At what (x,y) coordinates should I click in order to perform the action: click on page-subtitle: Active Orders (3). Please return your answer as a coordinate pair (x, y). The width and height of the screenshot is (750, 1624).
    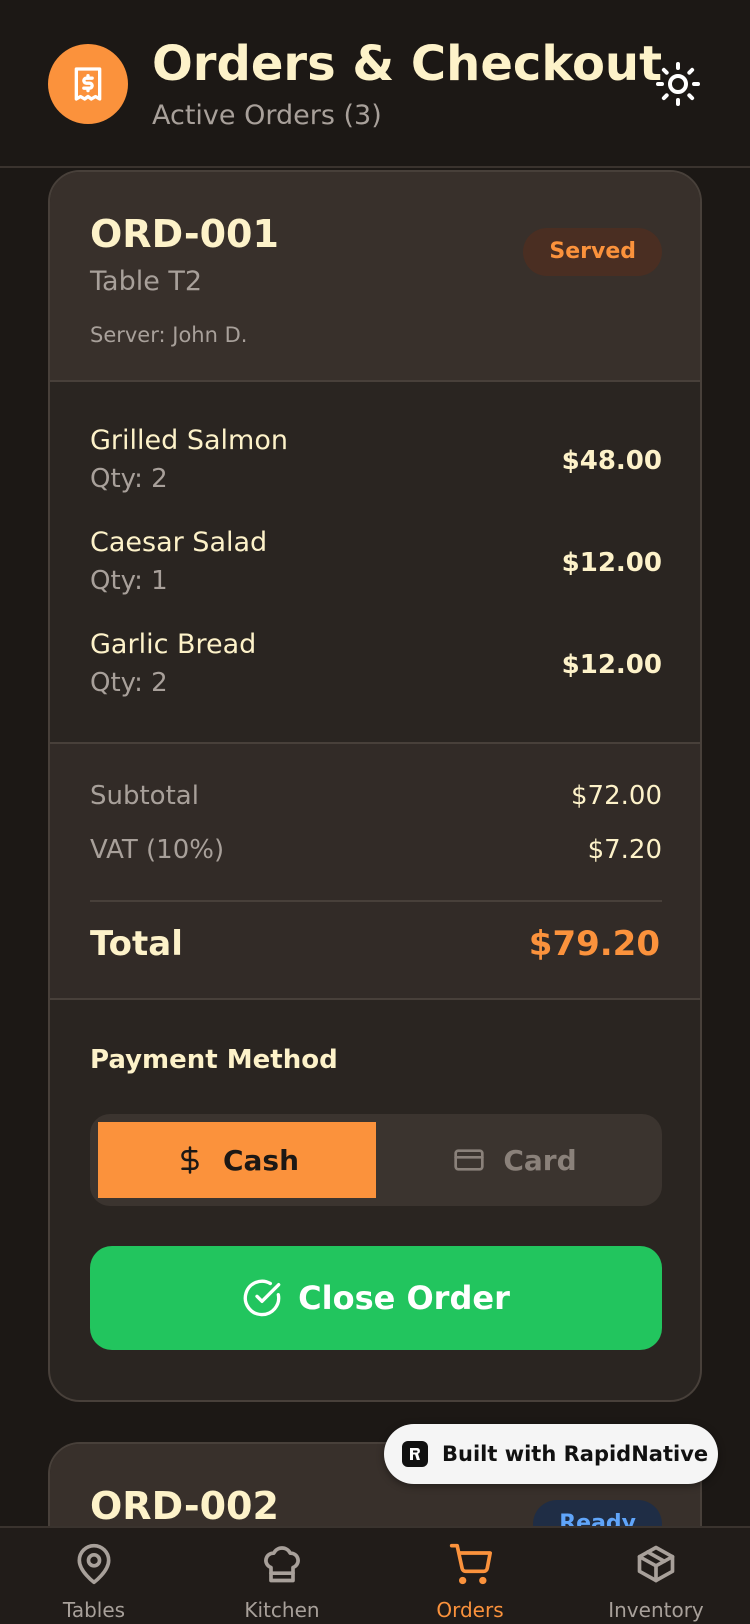
    Looking at the image, I should click on (267, 115).